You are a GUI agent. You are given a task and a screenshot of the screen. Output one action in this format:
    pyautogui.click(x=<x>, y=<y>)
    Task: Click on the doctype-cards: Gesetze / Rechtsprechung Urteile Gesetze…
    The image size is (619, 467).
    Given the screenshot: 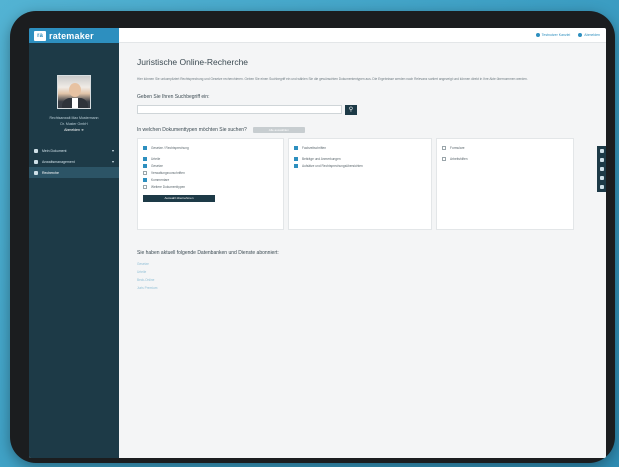 What is the action you would take?
    pyautogui.click(x=361, y=183)
    